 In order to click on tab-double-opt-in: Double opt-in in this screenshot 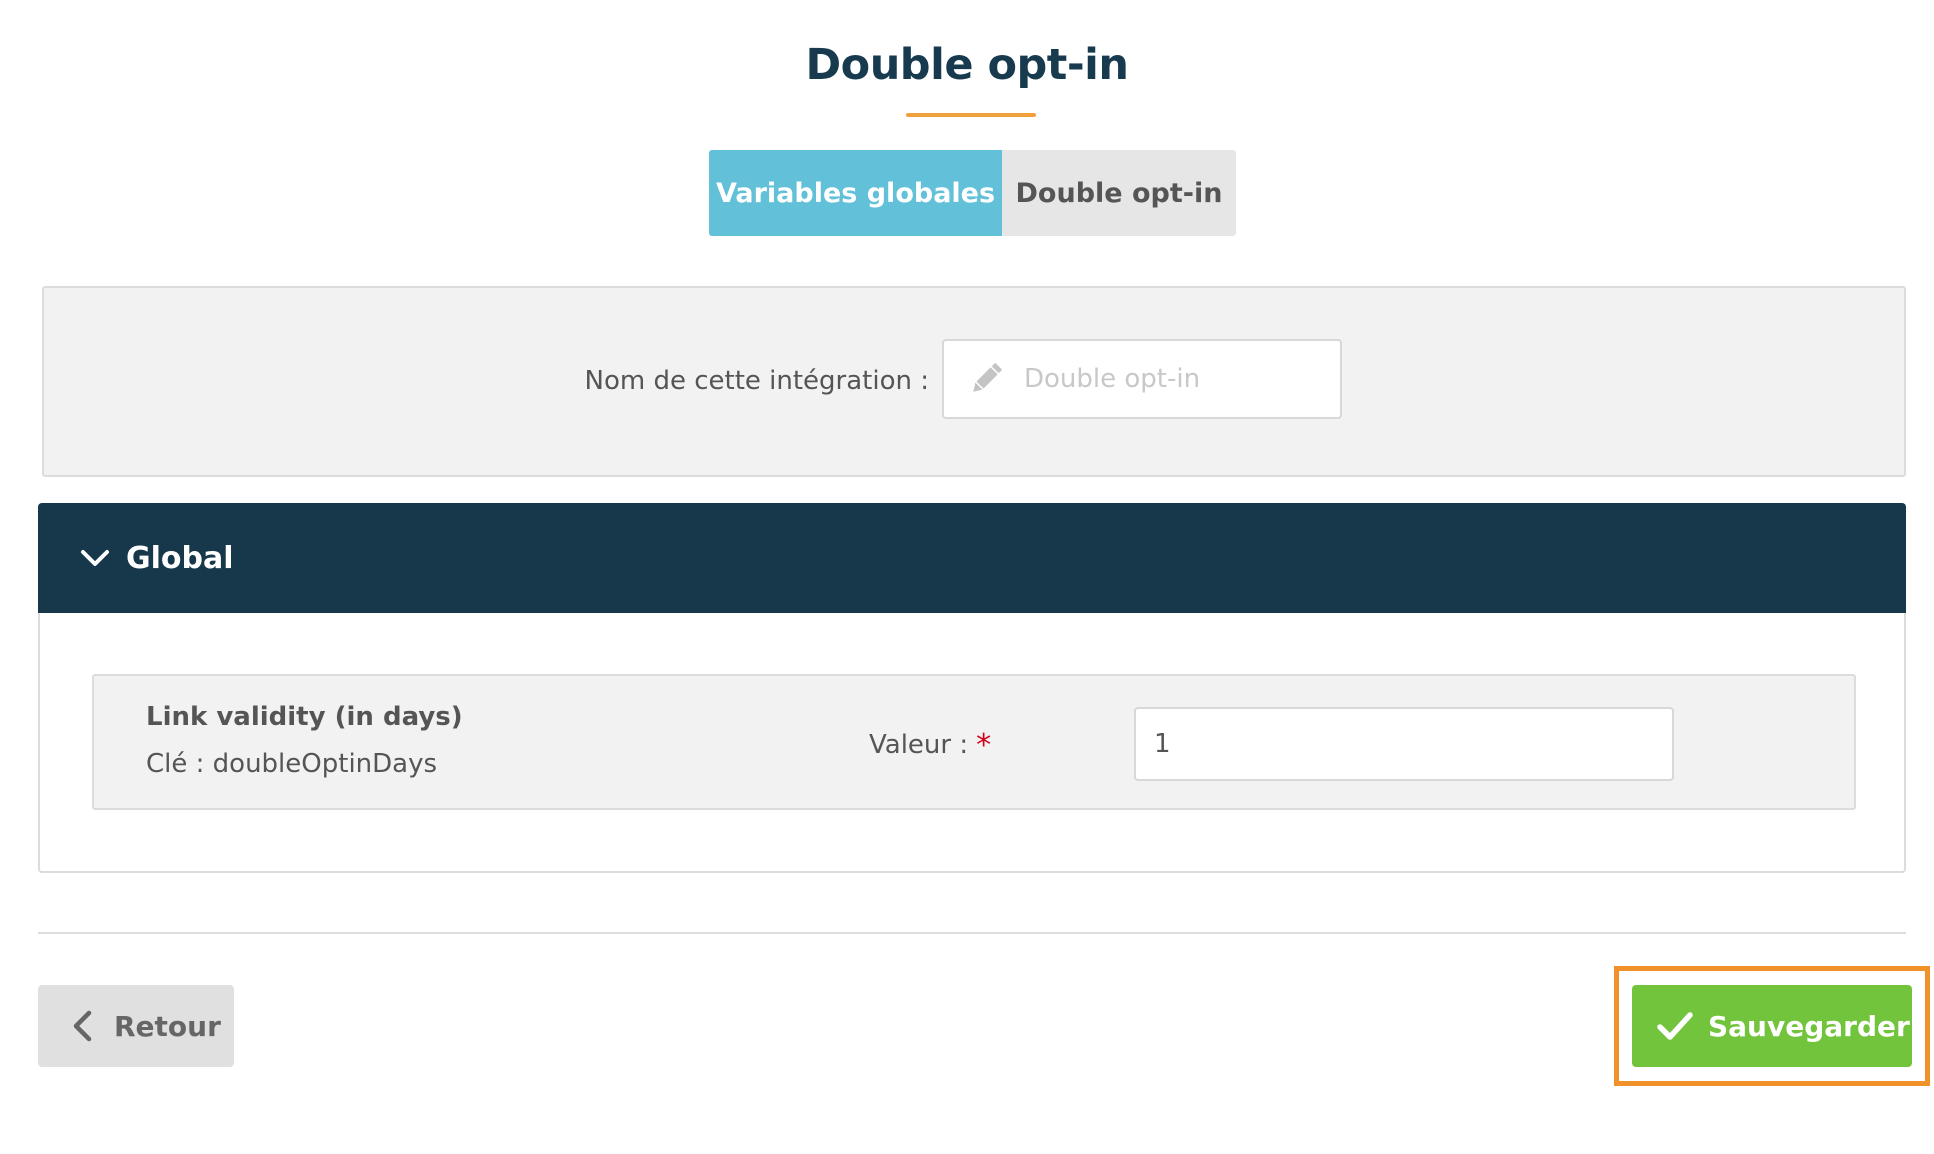, I will do `click(1119, 193)`.